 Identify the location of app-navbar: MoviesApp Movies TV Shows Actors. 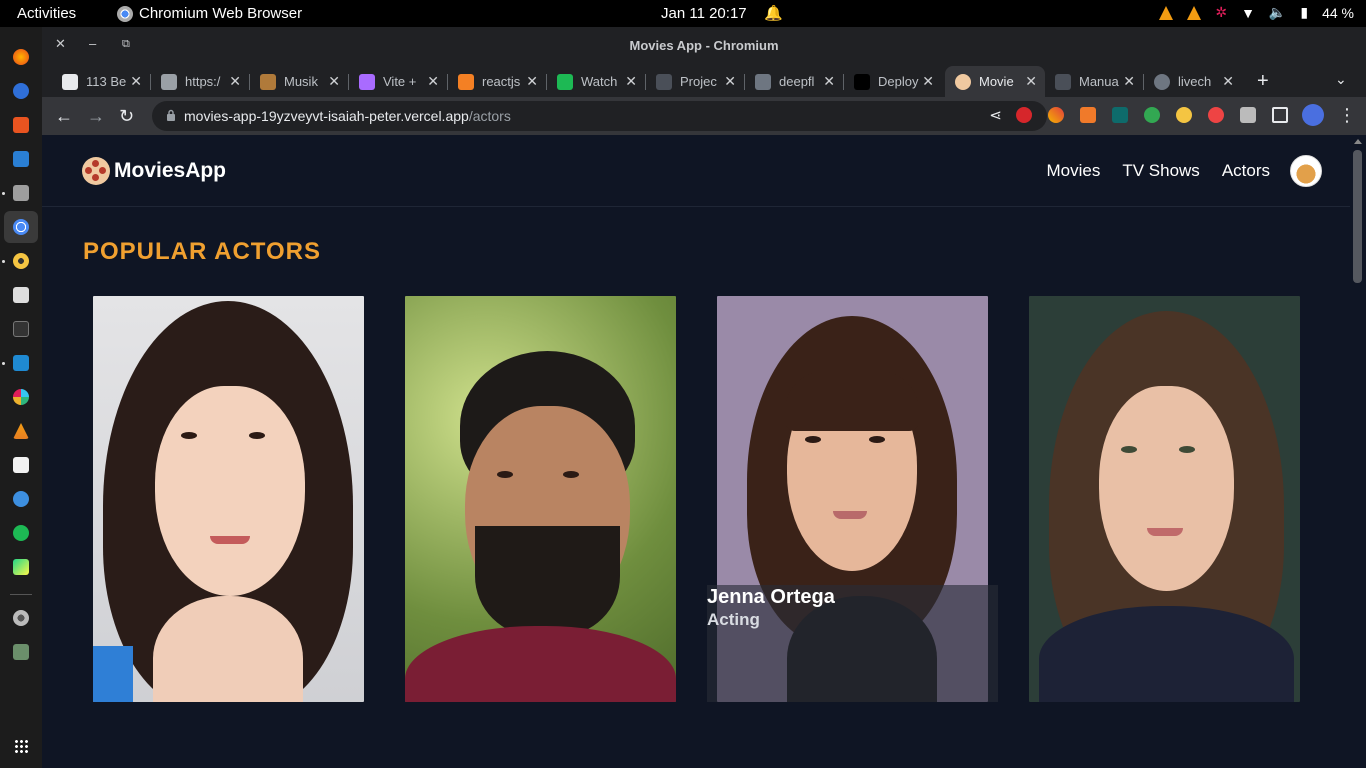
(696, 171).